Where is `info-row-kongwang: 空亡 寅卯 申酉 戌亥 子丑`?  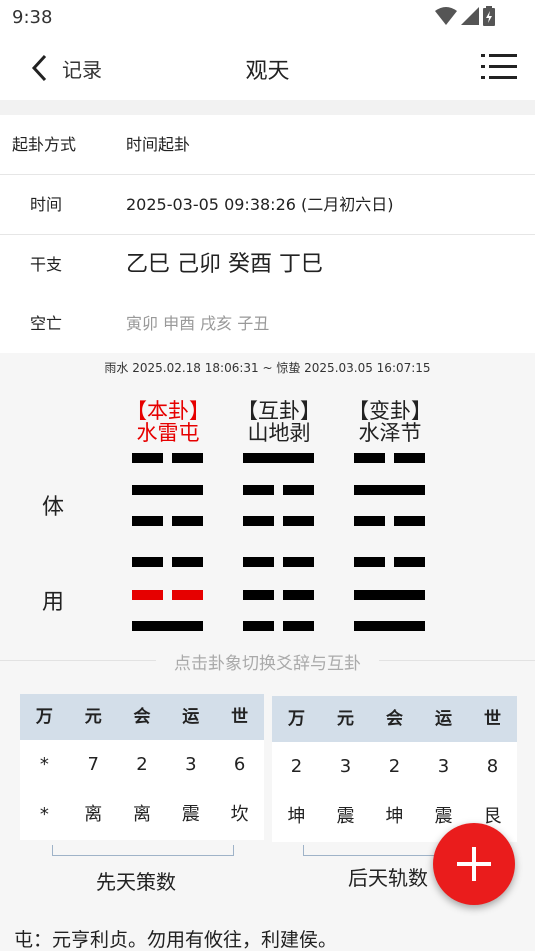
info-row-kongwang: 空亡 寅卯 申酉 戌亥 子丑 is located at coordinates (267, 324).